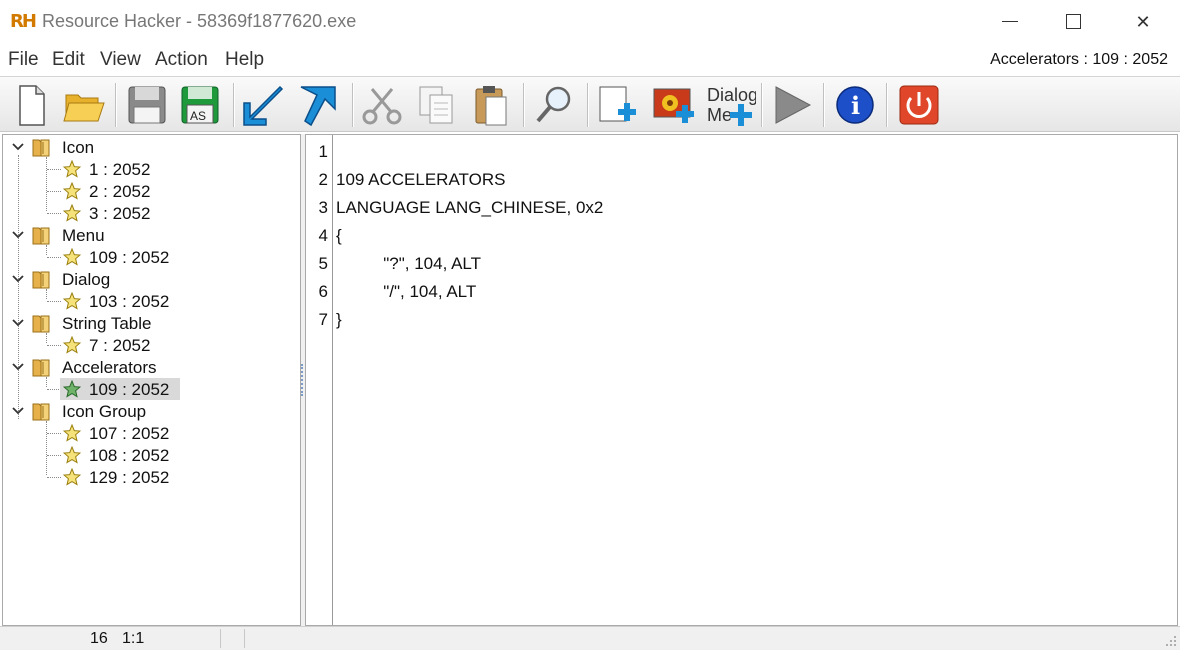 The width and height of the screenshot is (1180, 650). I want to click on add-image-button, so click(675, 105).